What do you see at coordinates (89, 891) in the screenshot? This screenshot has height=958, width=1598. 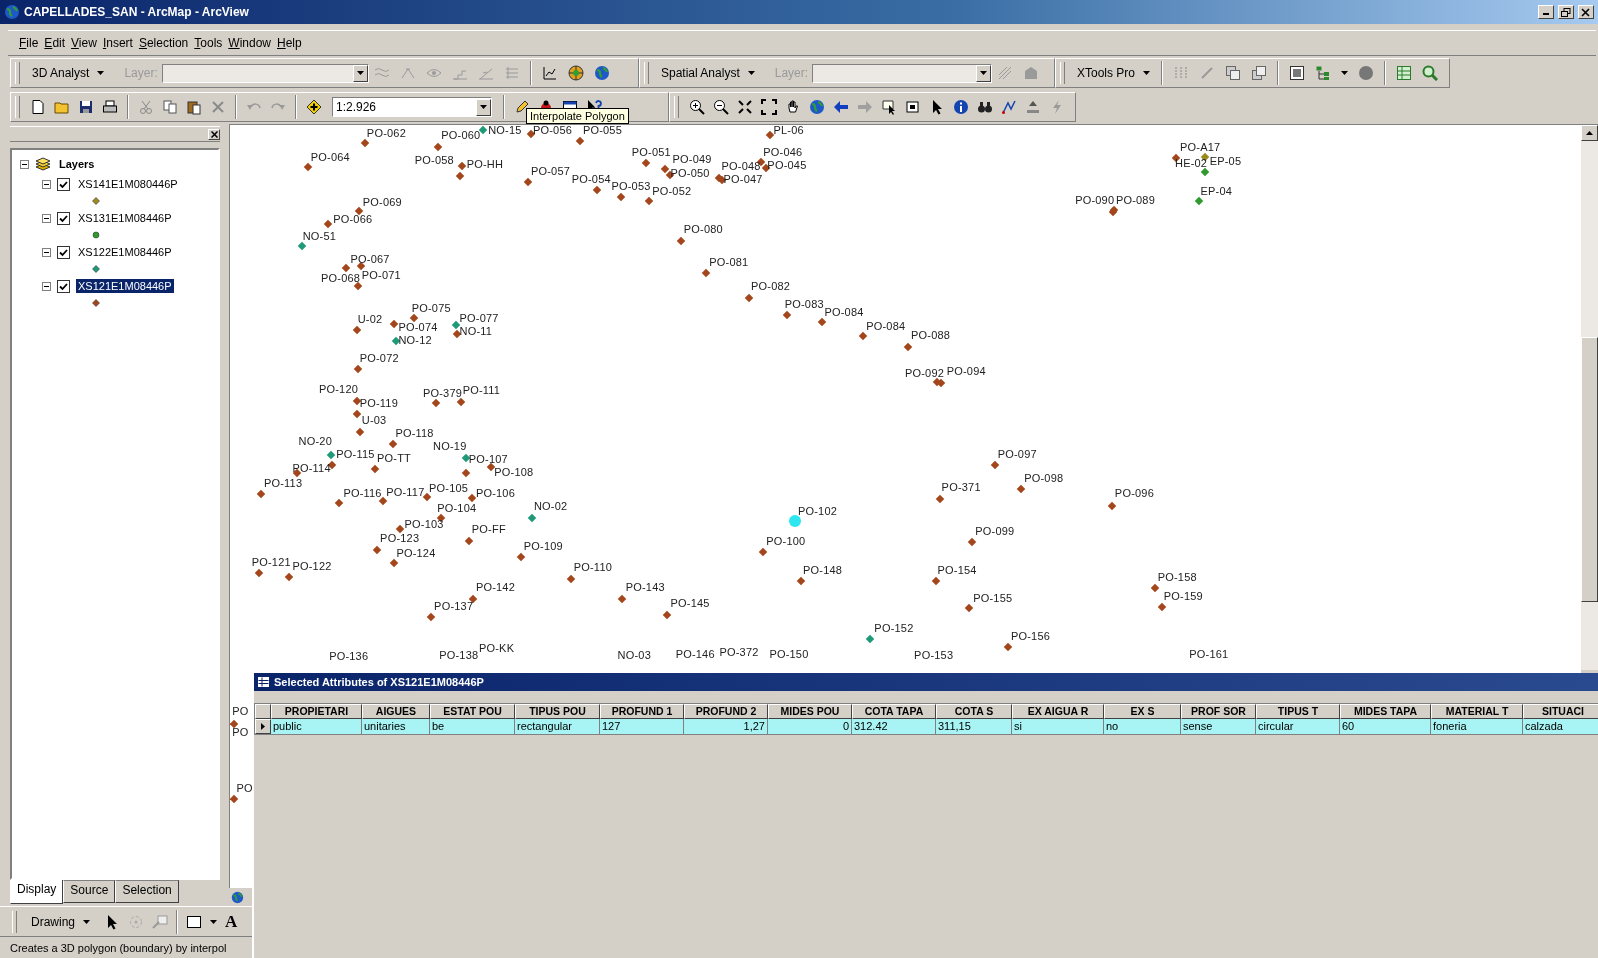 I see `tab: Source` at bounding box center [89, 891].